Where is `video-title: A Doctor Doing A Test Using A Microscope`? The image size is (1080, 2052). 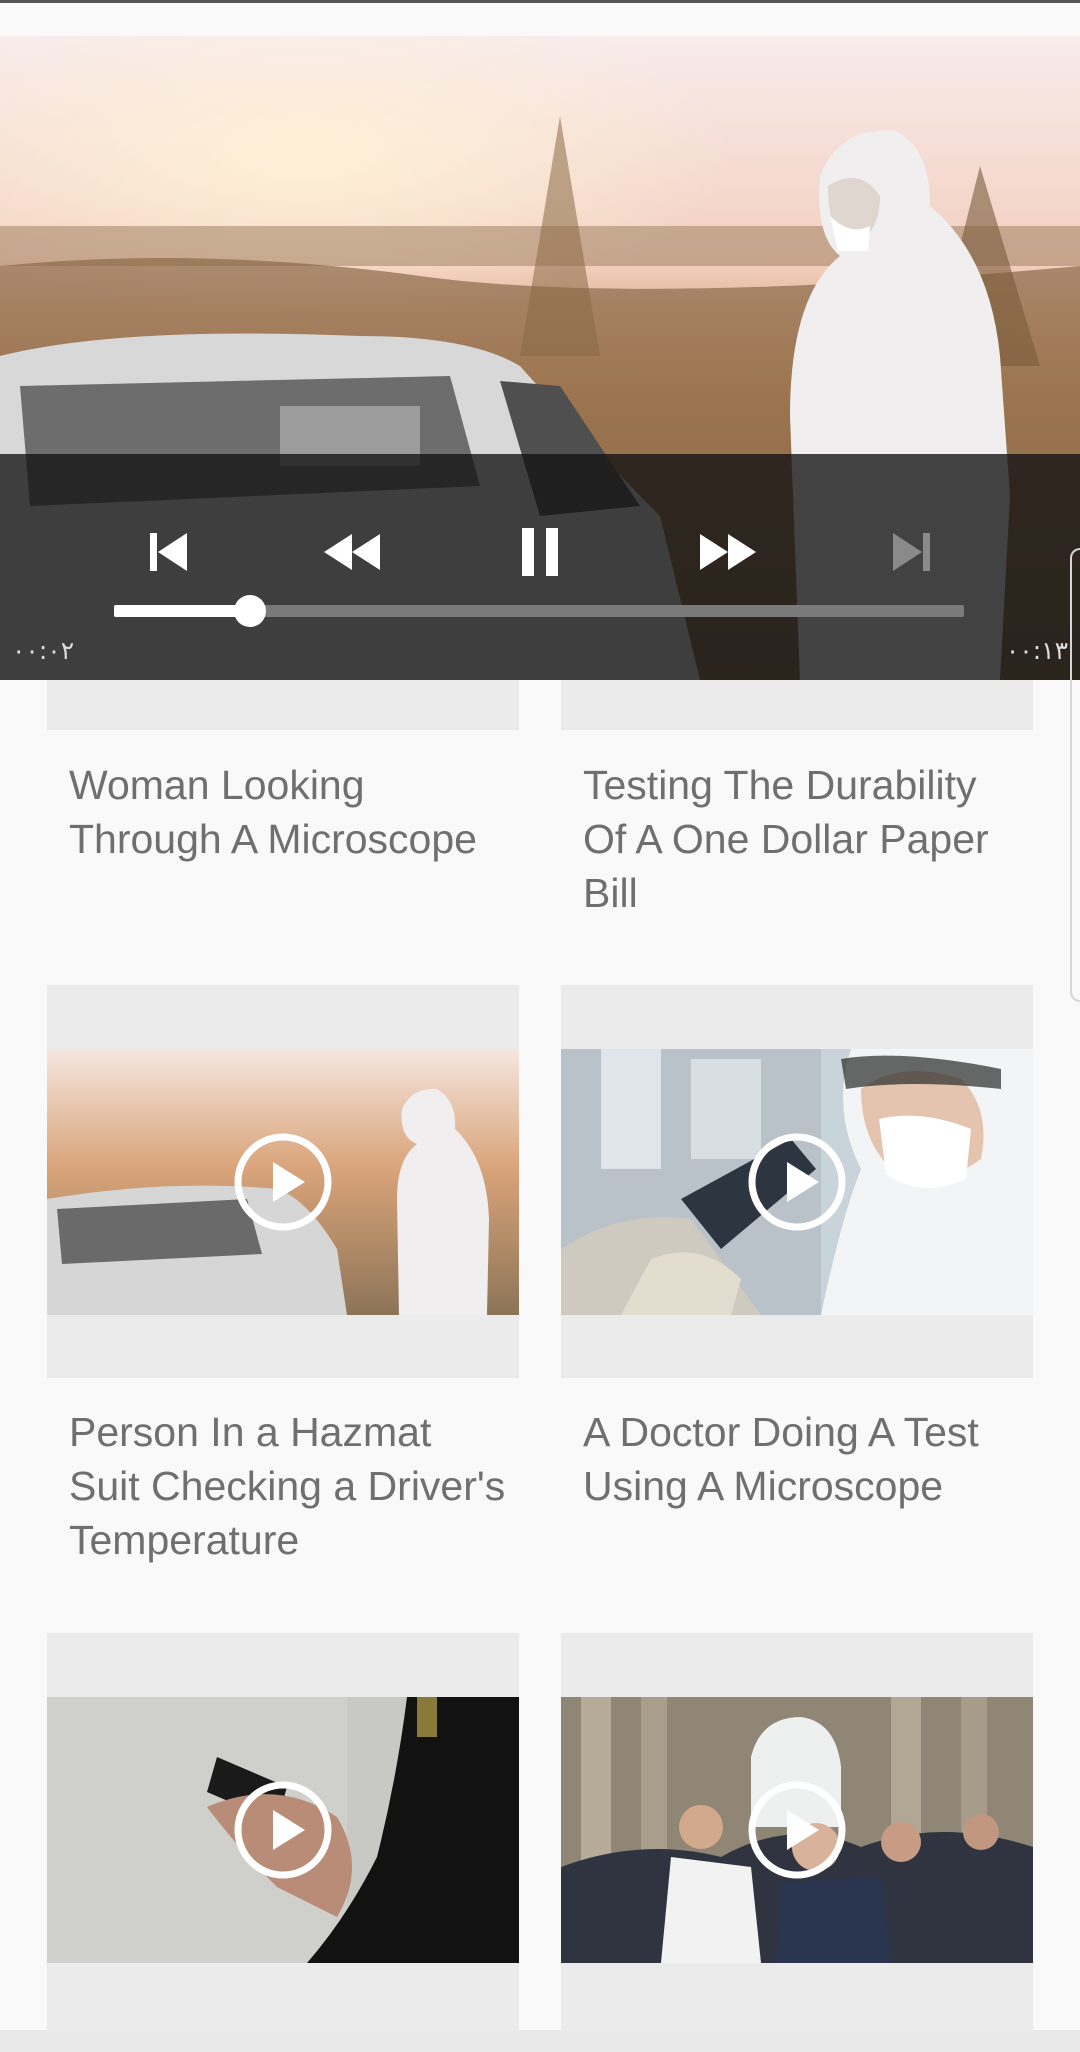 video-title: A Doctor Doing A Test Using A Microscope is located at coordinates (803, 1459).